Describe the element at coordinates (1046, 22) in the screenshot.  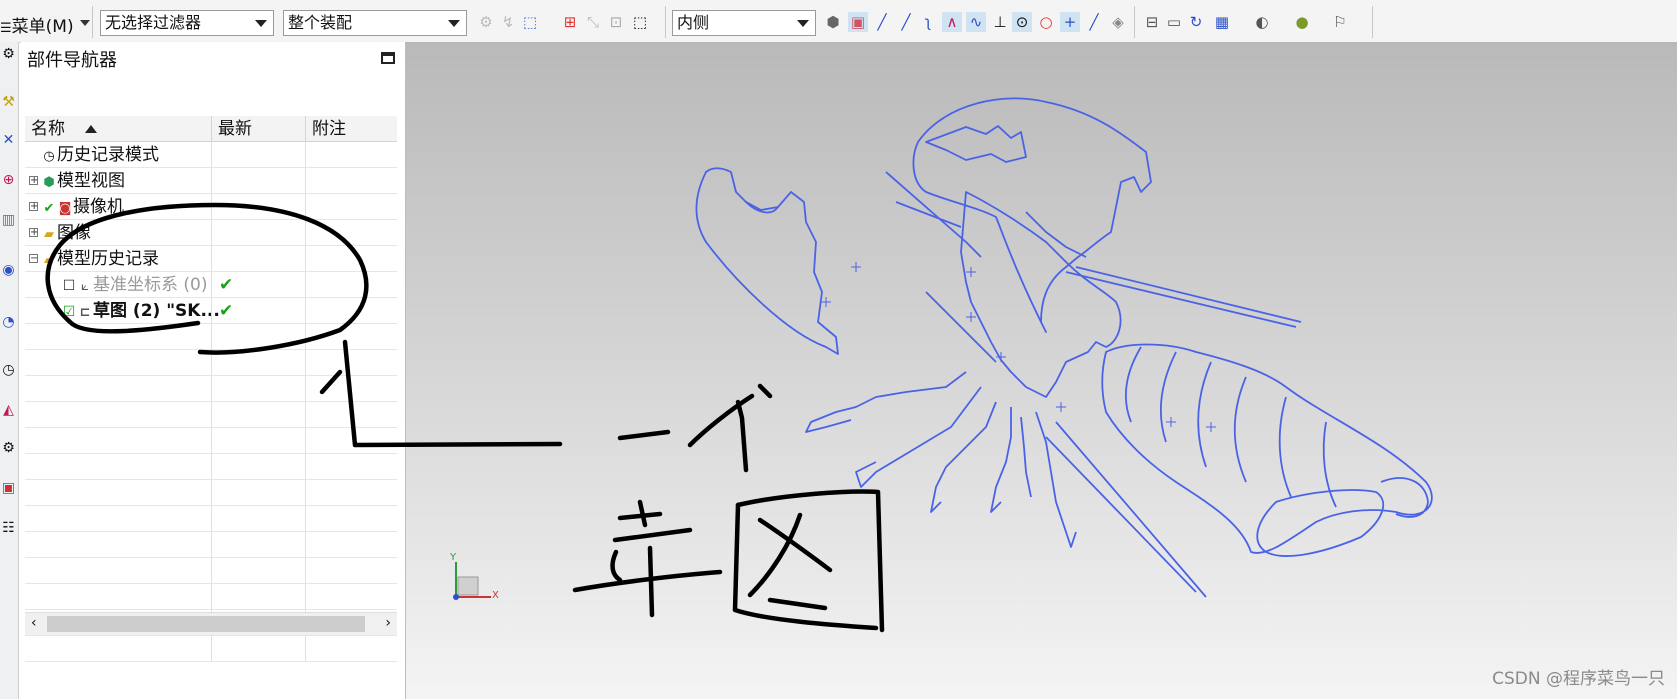
I see `circle-icon: ○` at that location.